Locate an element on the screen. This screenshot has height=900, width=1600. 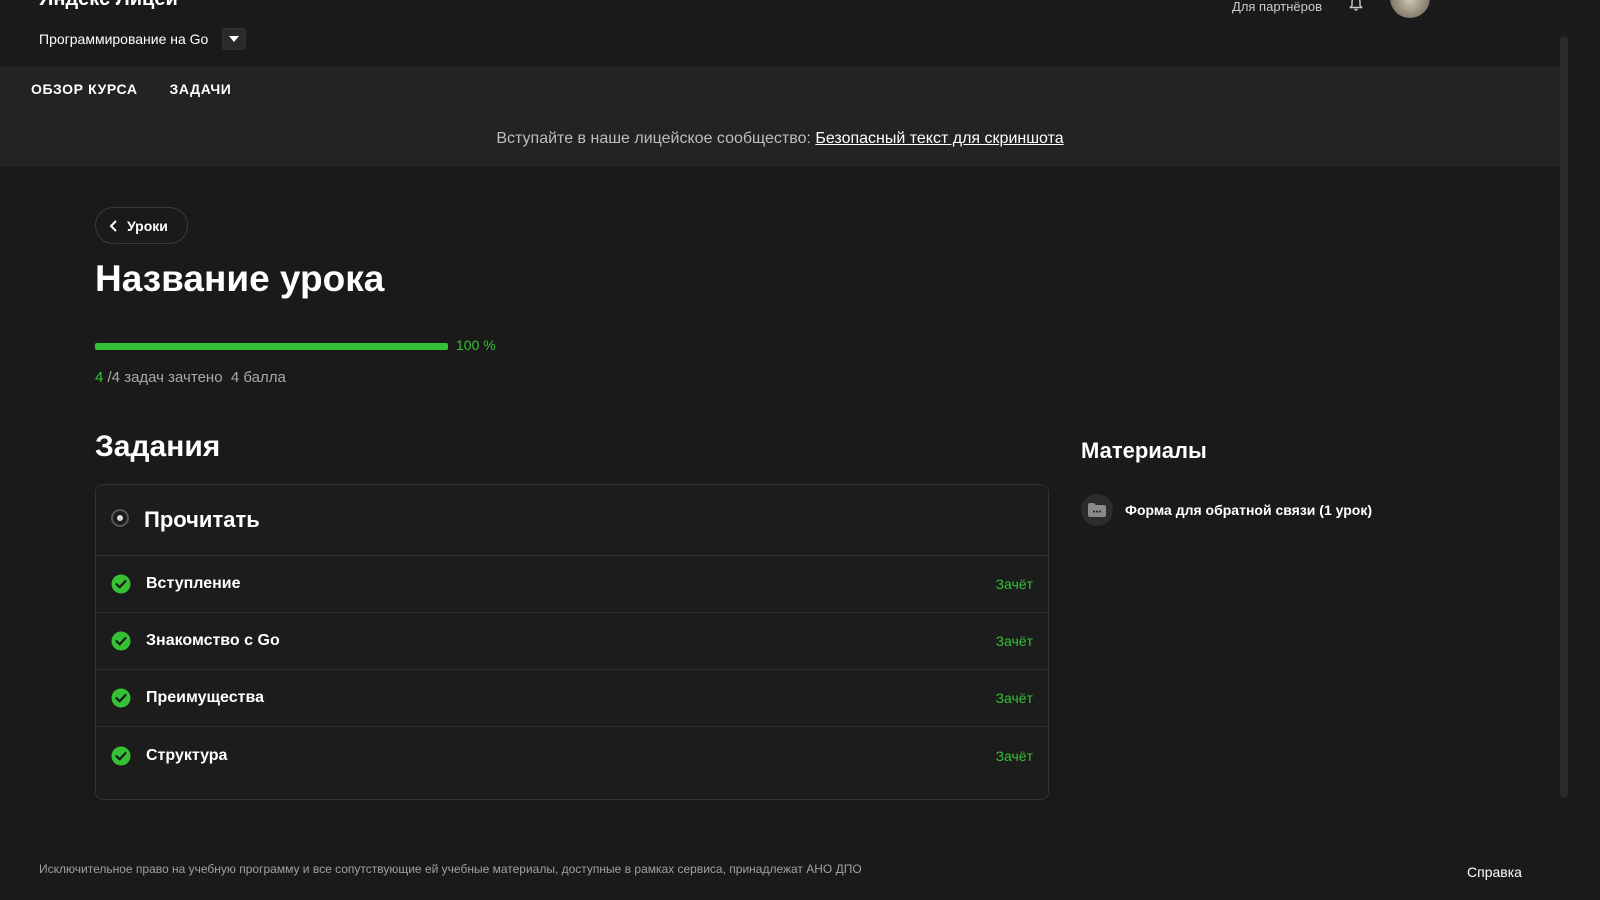
task-name: Структура is located at coordinates (571, 756).